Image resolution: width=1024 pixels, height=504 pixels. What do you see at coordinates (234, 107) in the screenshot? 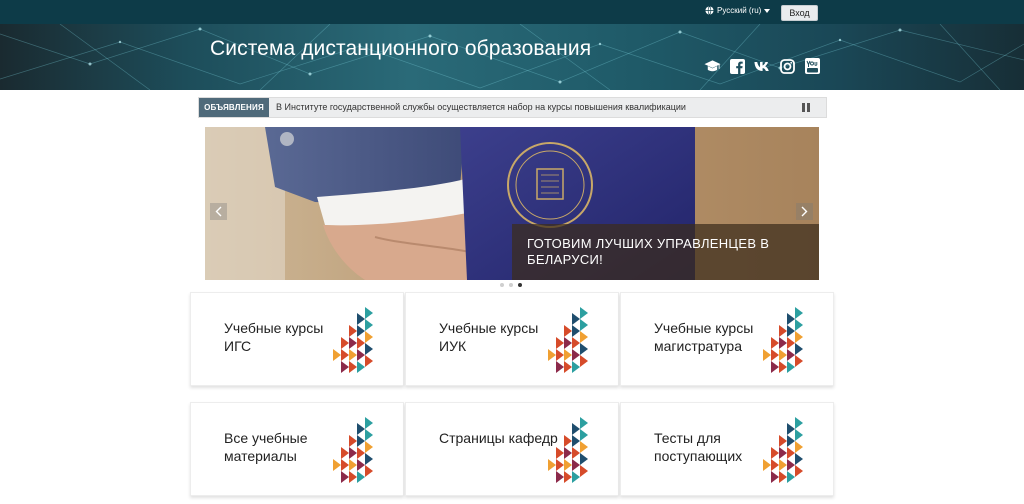
I see `announcement-label: ОБЪЯВЛЕНИЯ` at bounding box center [234, 107].